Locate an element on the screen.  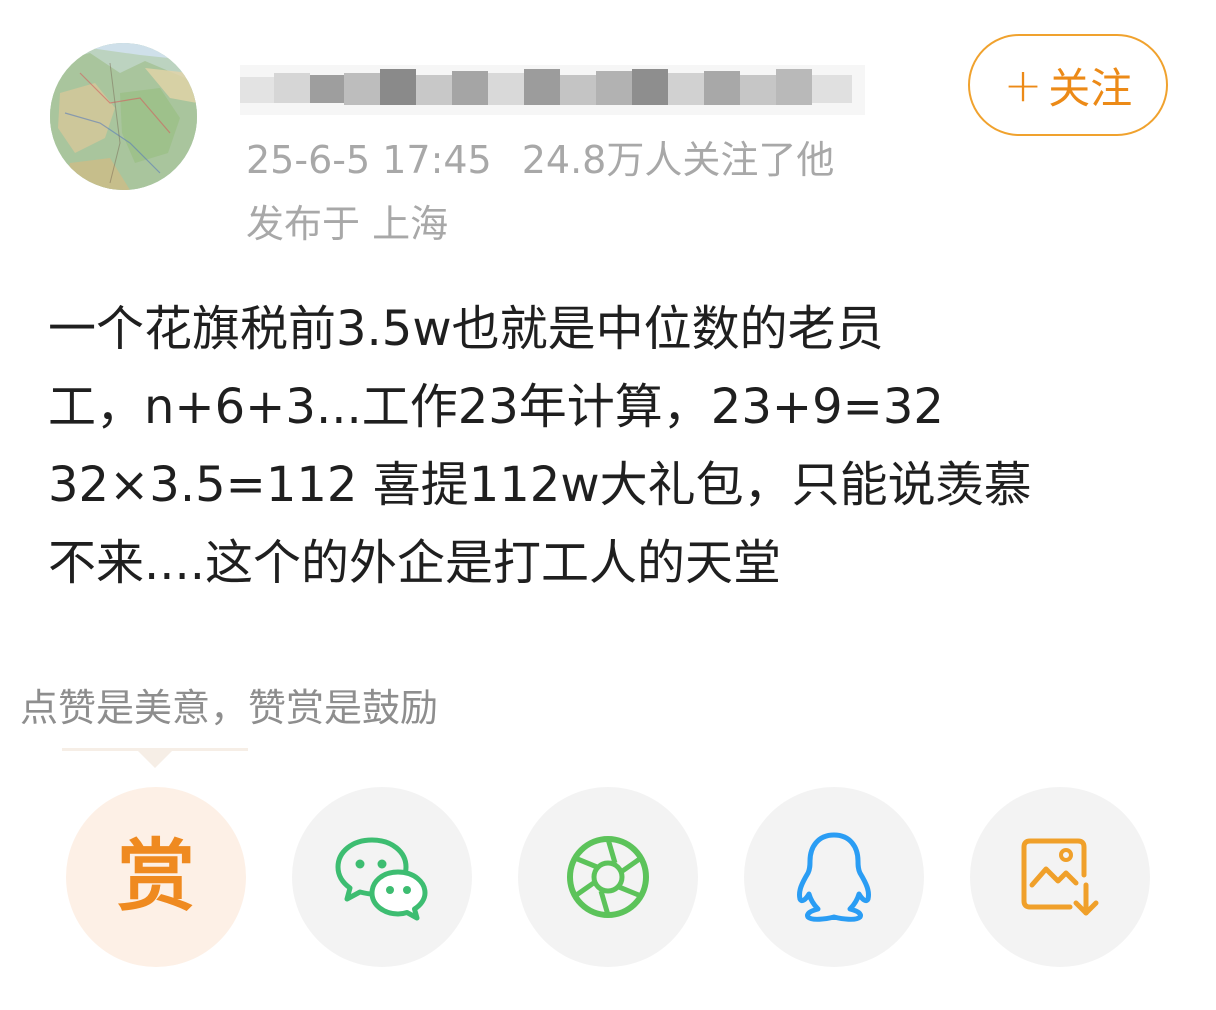
avatar is located at coordinates (123, 116).